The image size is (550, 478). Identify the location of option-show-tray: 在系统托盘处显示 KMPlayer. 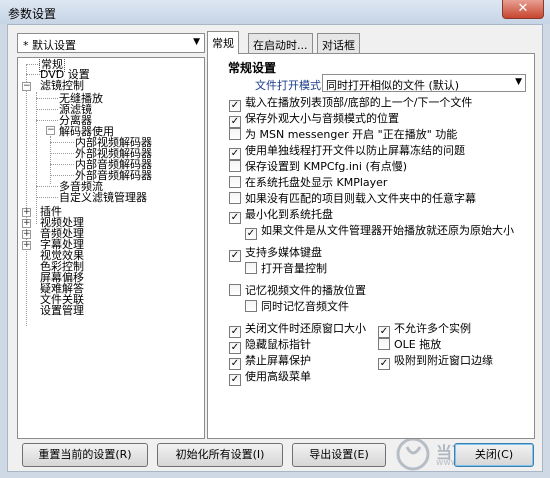
(308, 183).